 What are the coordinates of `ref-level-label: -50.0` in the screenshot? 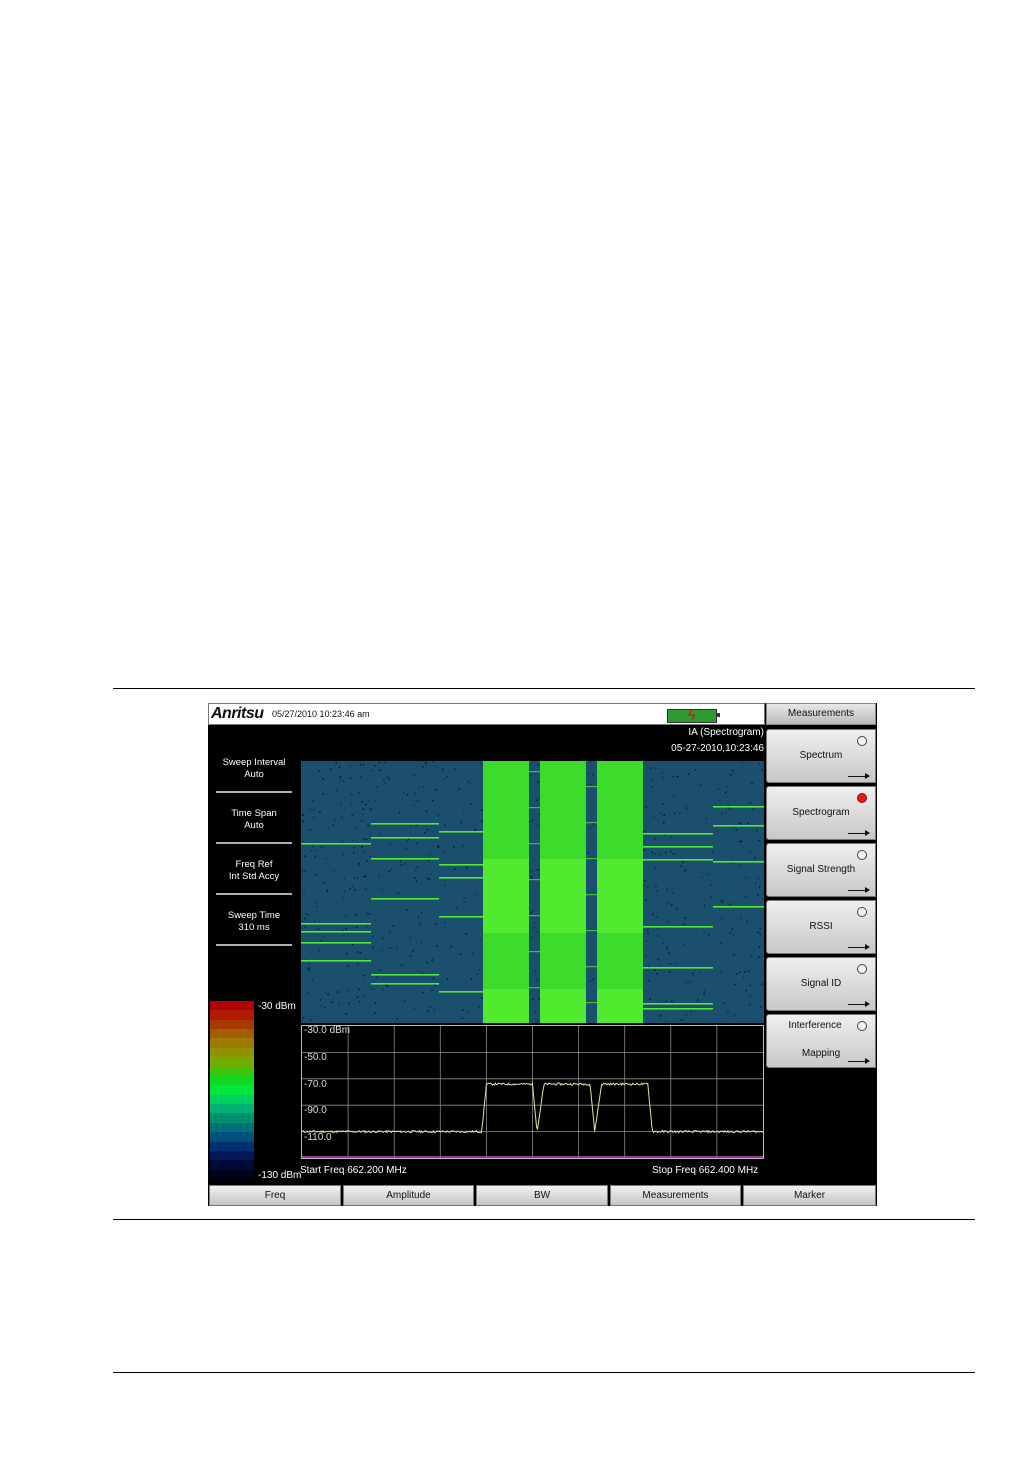 It's located at (315, 1057).